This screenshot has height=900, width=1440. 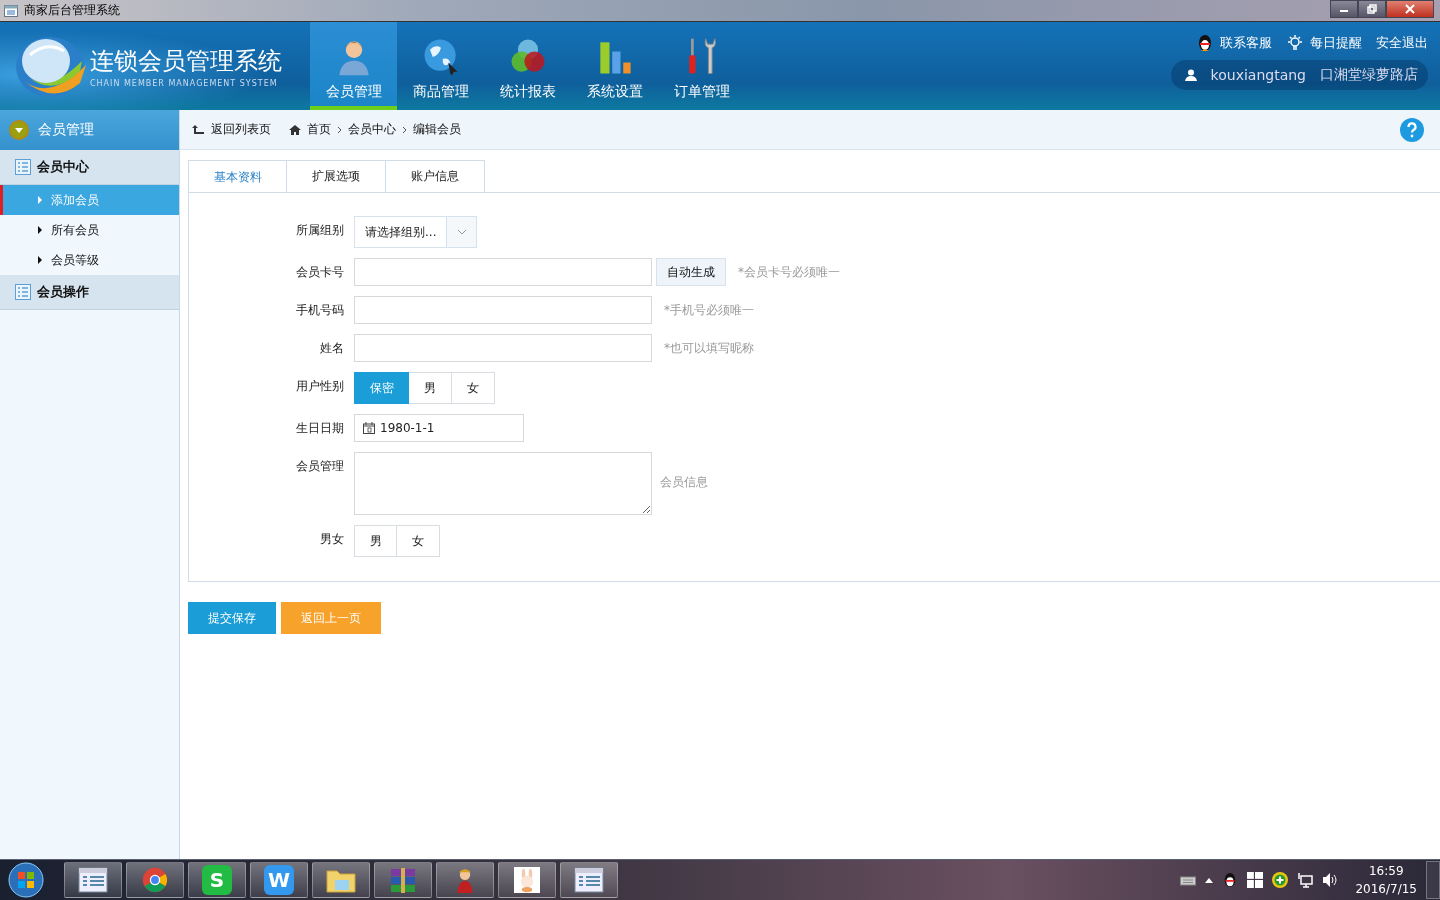 What do you see at coordinates (684, 482) in the screenshot?
I see `field-hint: 会员信息` at bounding box center [684, 482].